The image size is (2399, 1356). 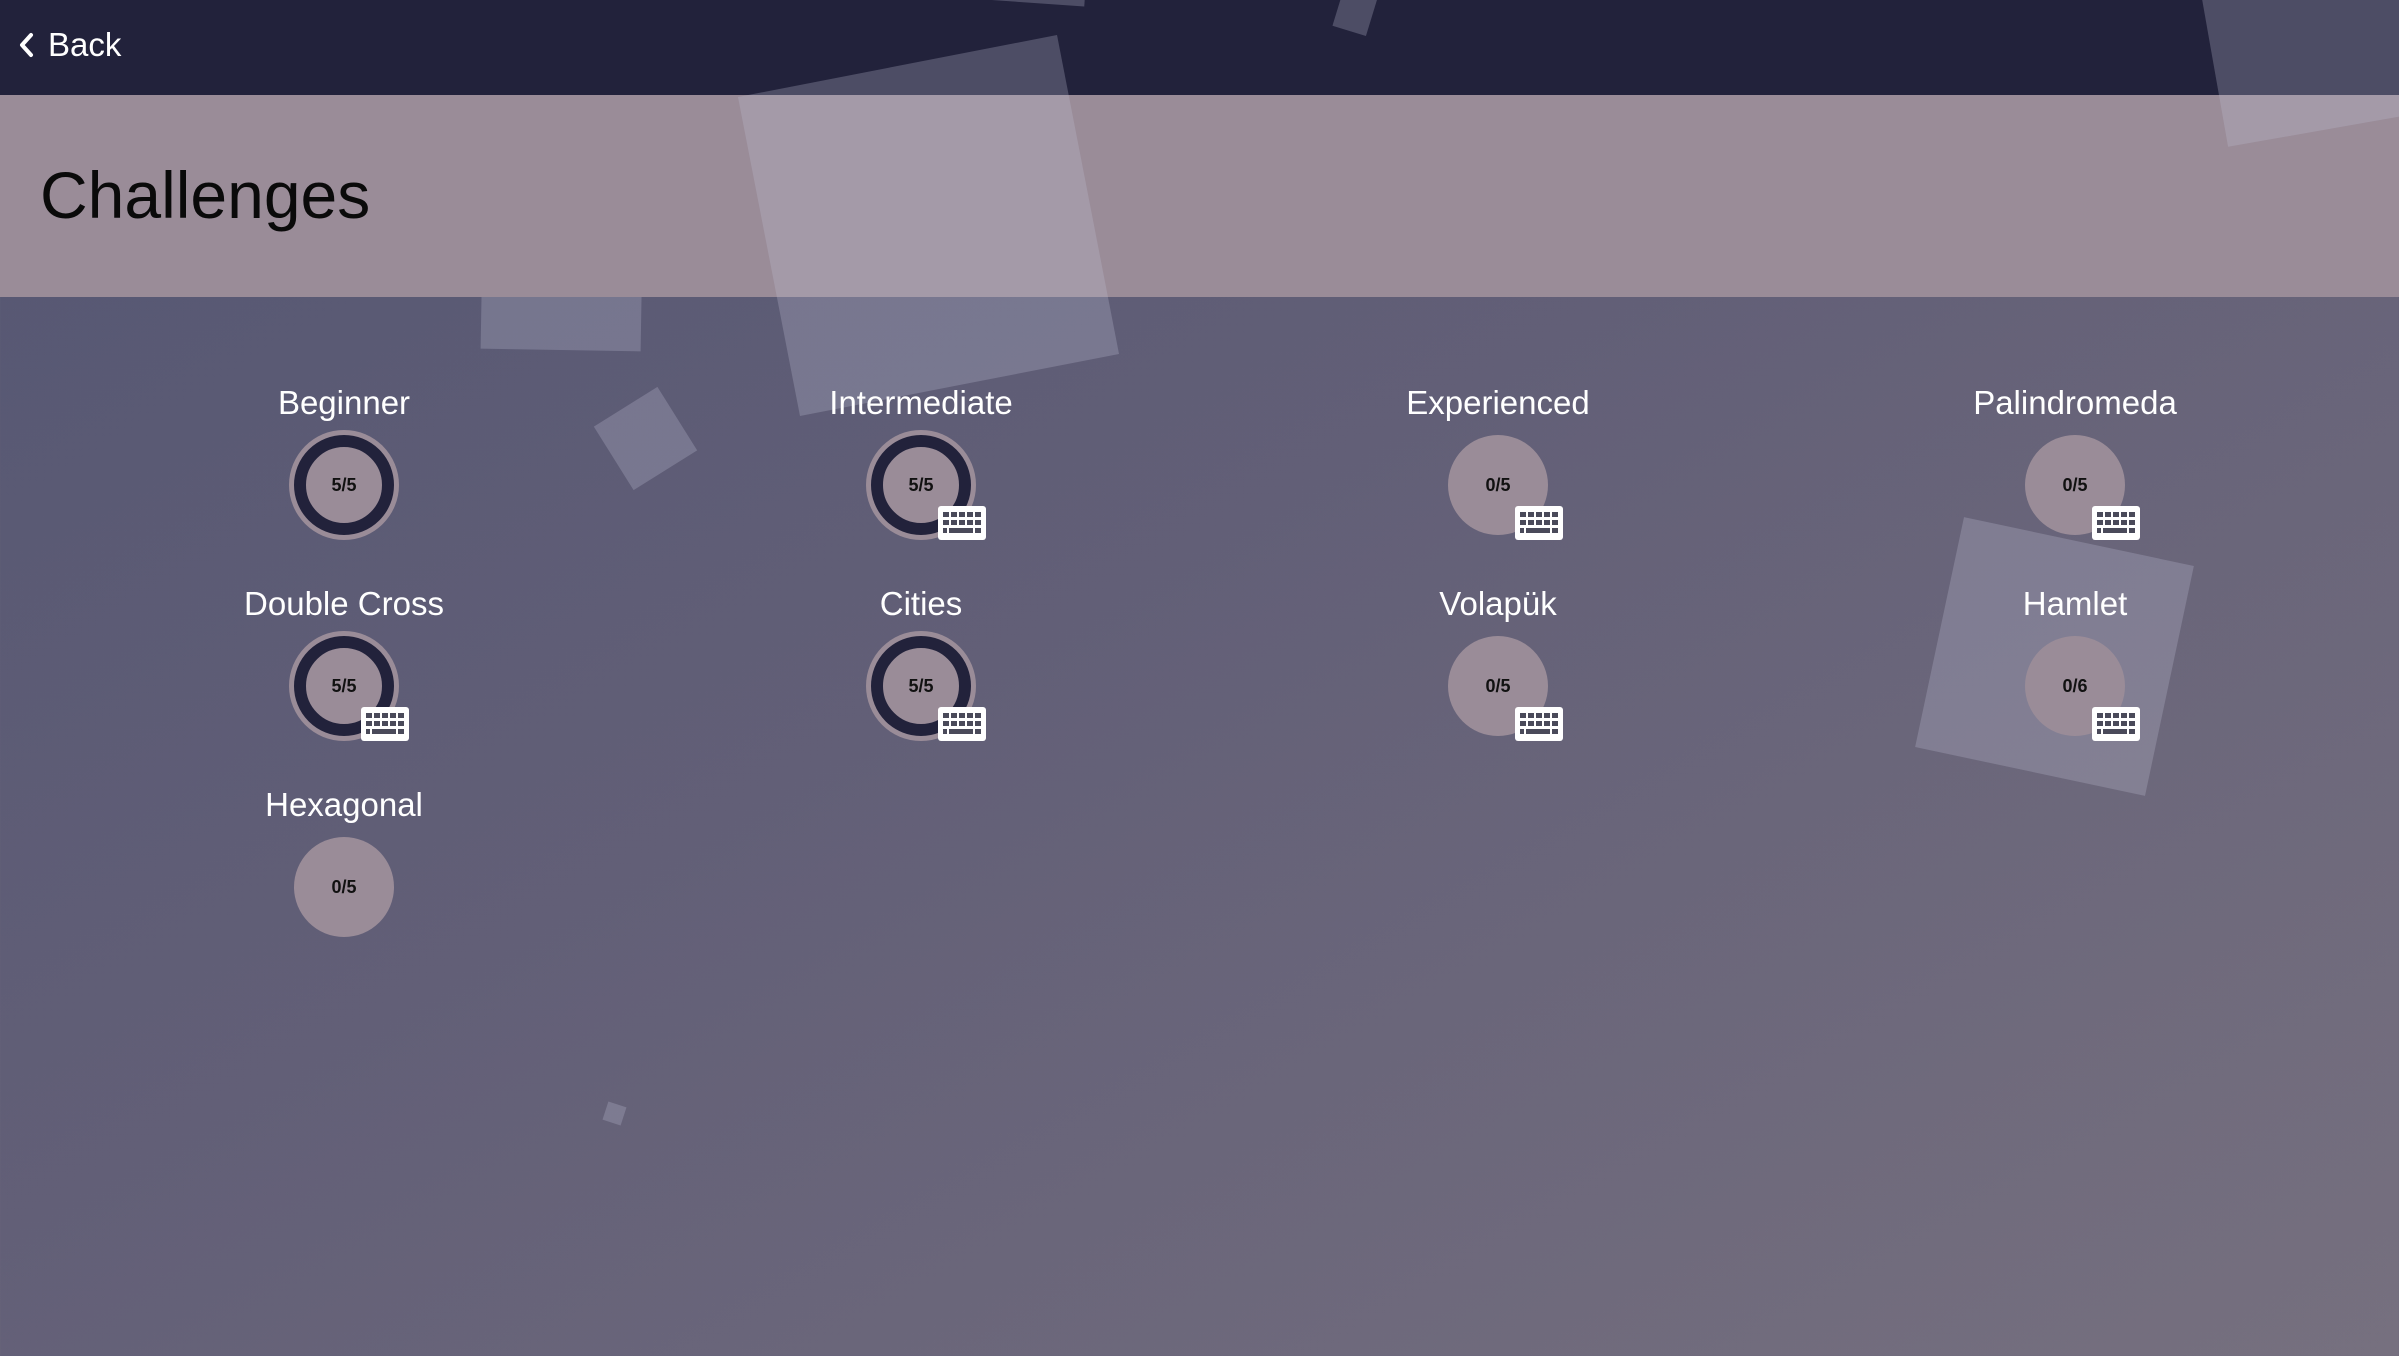 What do you see at coordinates (1498, 603) in the screenshot?
I see `level-name: Volapük` at bounding box center [1498, 603].